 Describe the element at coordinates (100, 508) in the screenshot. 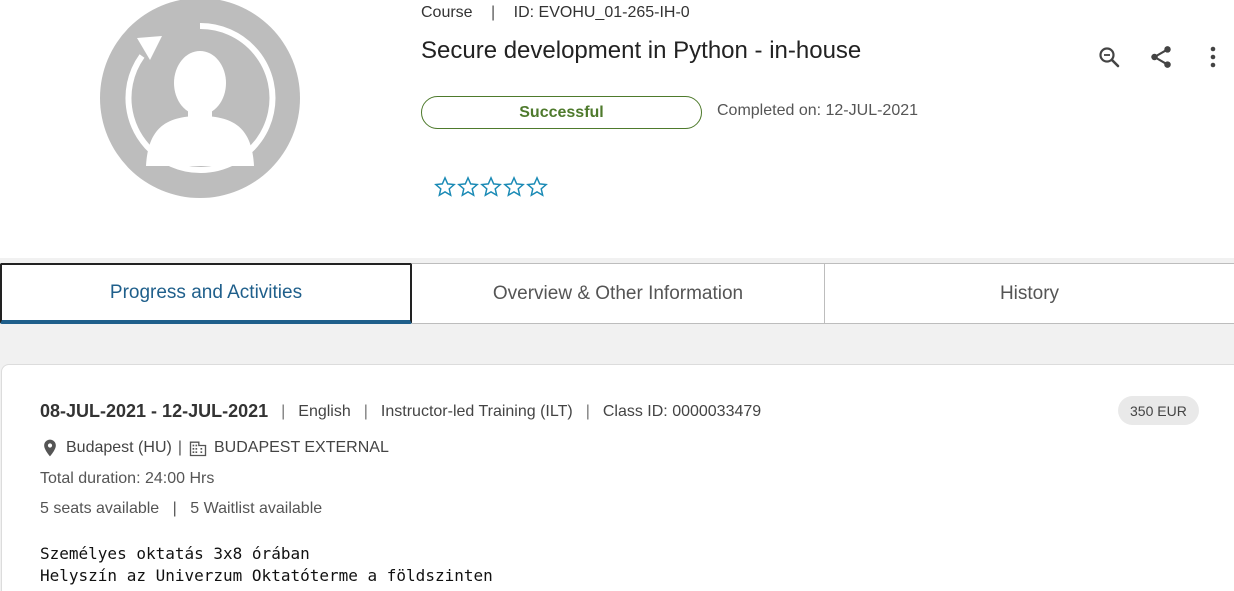

I see `seats-available: 5 seats available` at that location.